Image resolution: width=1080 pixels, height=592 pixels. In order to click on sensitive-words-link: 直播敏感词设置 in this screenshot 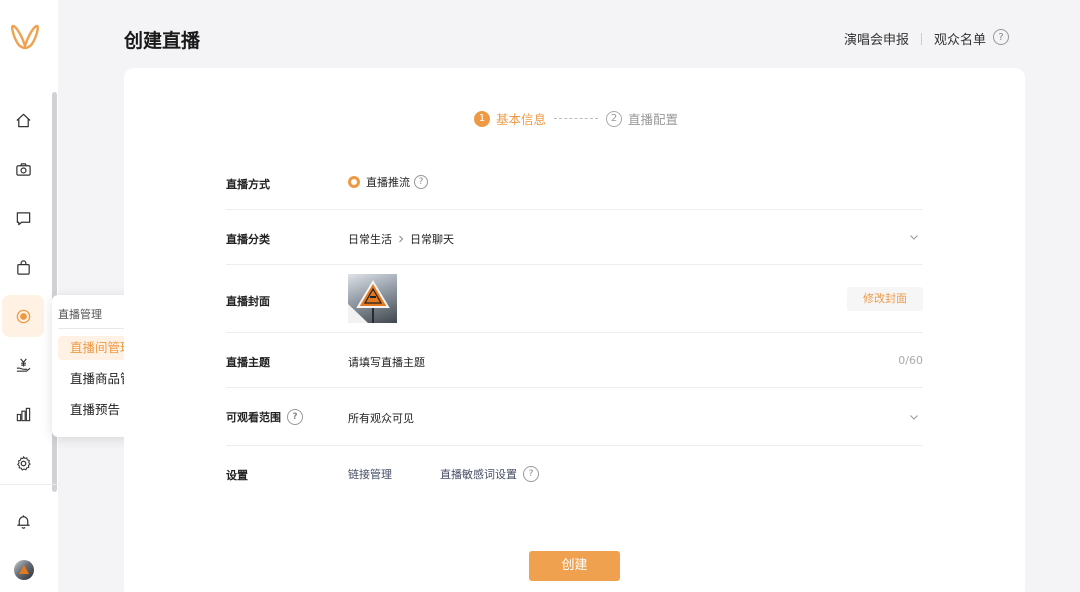, I will do `click(478, 474)`.